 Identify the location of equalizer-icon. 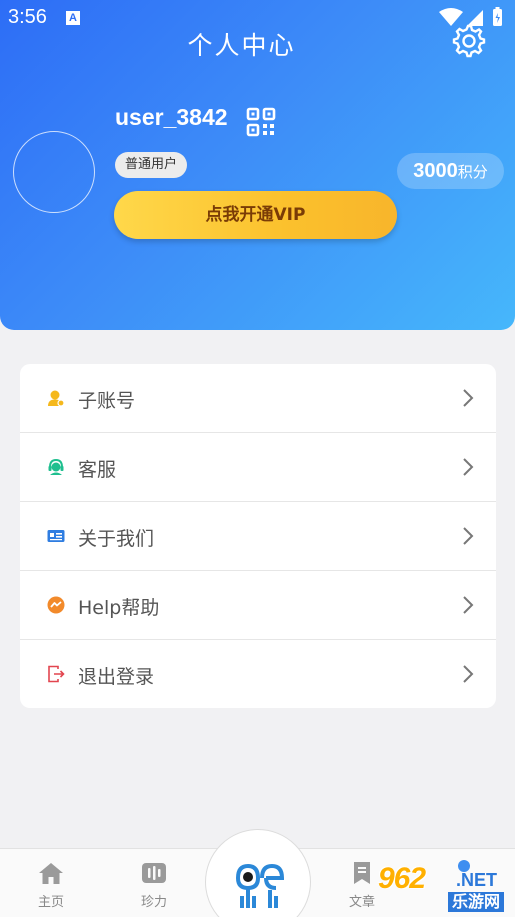
(154, 873).